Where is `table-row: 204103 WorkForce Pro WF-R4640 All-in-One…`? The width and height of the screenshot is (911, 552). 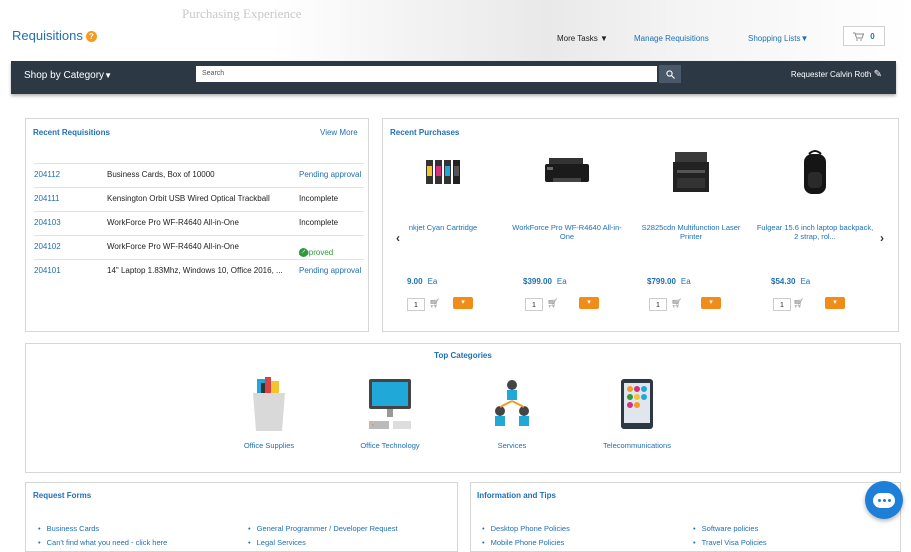
table-row: 204103 WorkForce Pro WF-R4640 All-in-One… is located at coordinates (199, 223).